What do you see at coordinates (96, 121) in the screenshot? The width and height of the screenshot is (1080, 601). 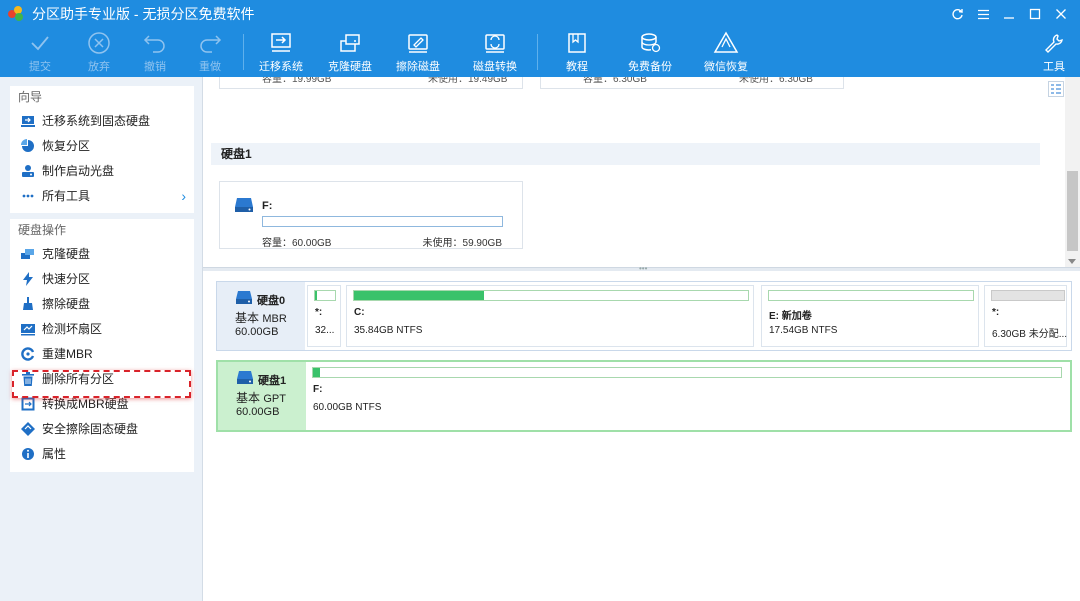 I see `sidebar-item-label: 迁移系统到固态硬盘` at bounding box center [96, 121].